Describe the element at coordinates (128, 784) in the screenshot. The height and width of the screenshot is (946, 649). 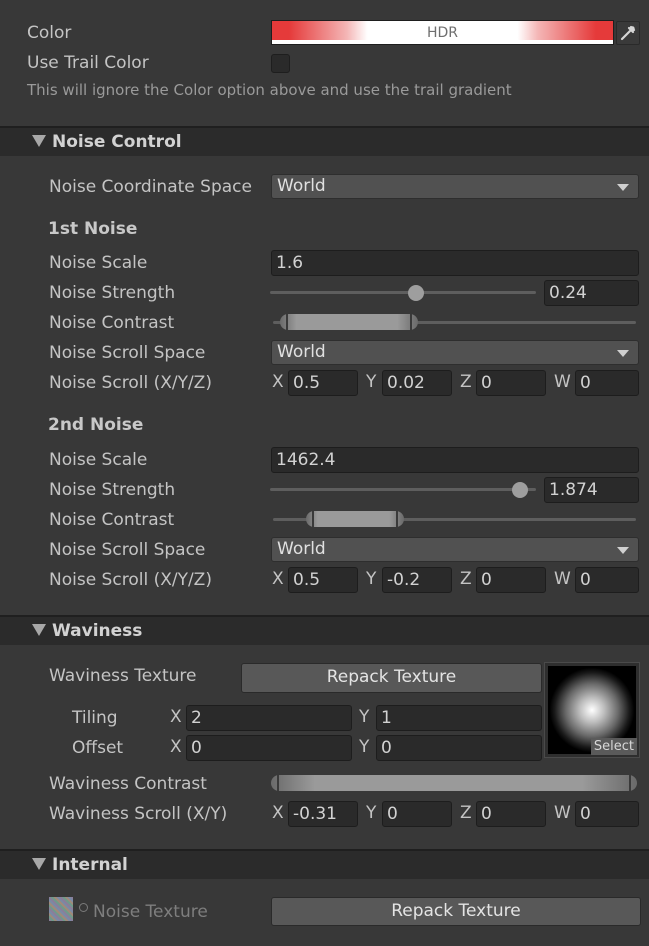
I see `waviness-contrast-label: Waviness Contrast` at that location.